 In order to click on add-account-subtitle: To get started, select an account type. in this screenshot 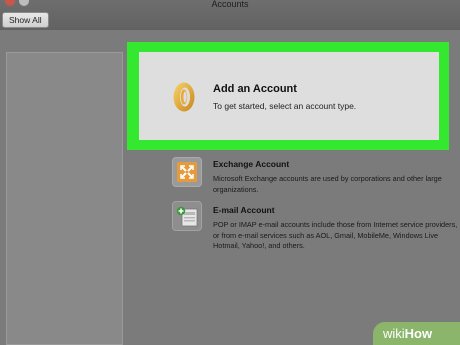, I will do `click(285, 106)`.